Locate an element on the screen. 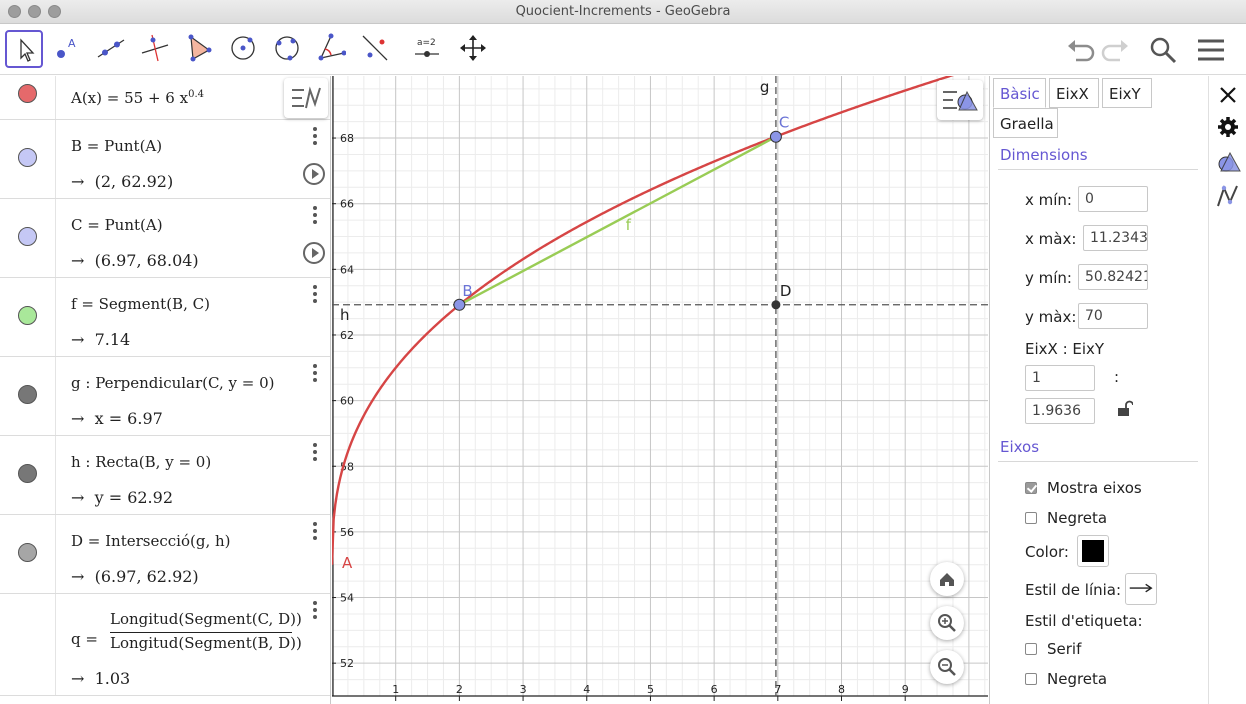  tab-axis-x: EixX is located at coordinates (1074, 93).